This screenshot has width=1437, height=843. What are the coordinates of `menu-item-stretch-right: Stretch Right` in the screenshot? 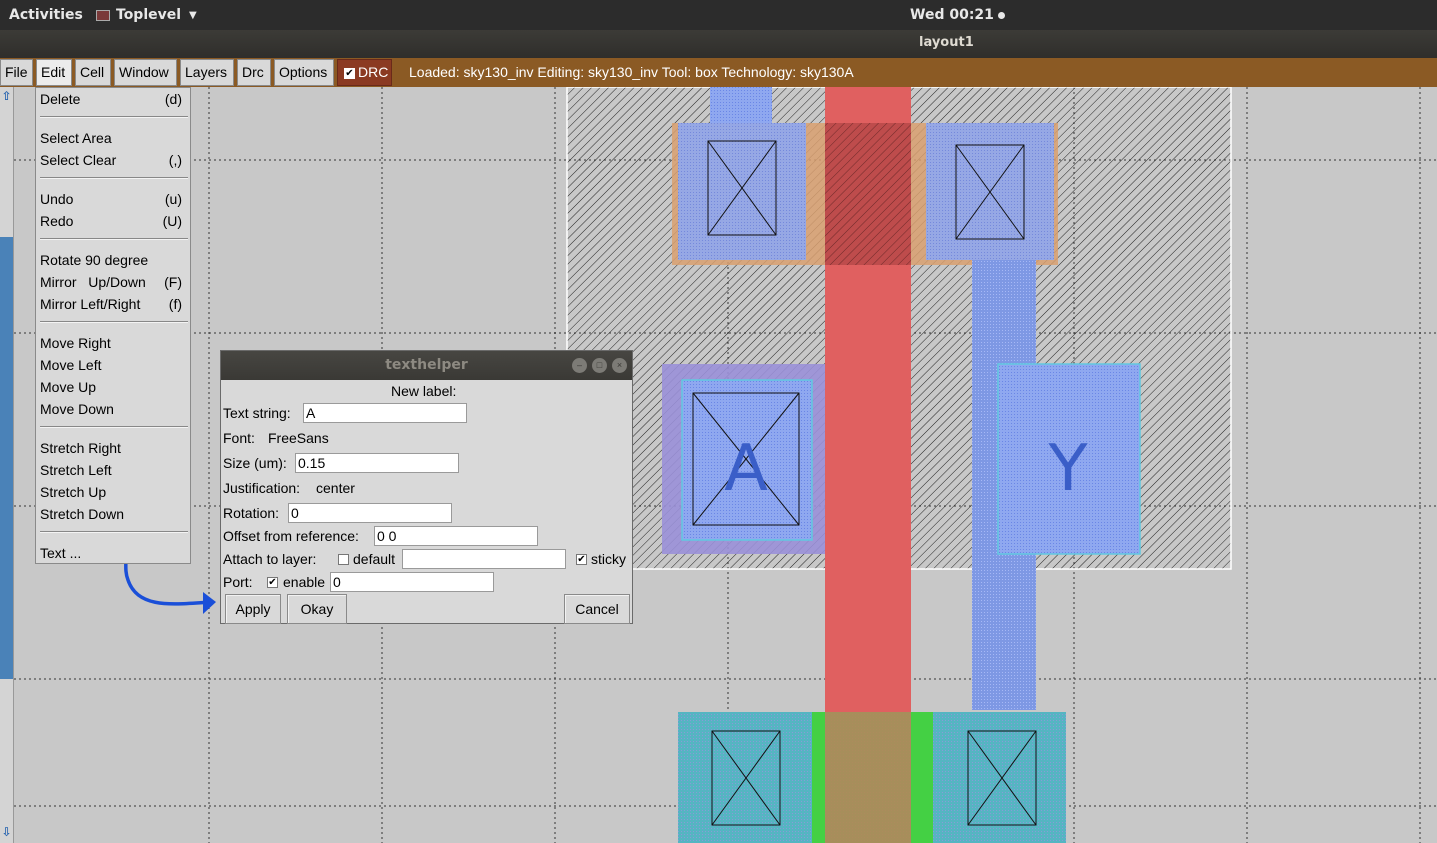 It's located at (113, 448).